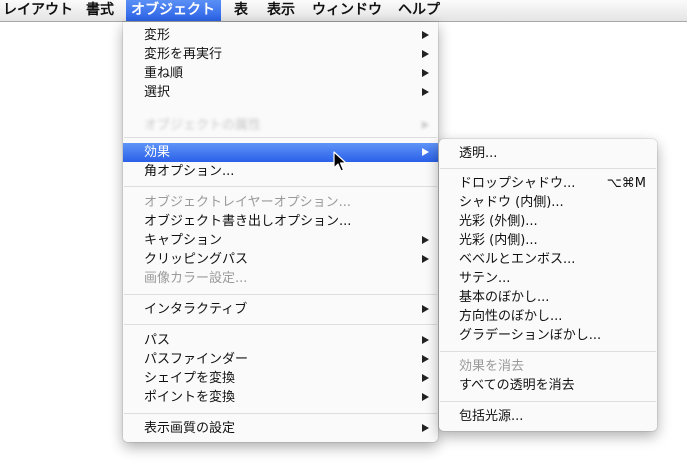  What do you see at coordinates (281, 10) in the screenshot?
I see `menubar-view: 表示` at bounding box center [281, 10].